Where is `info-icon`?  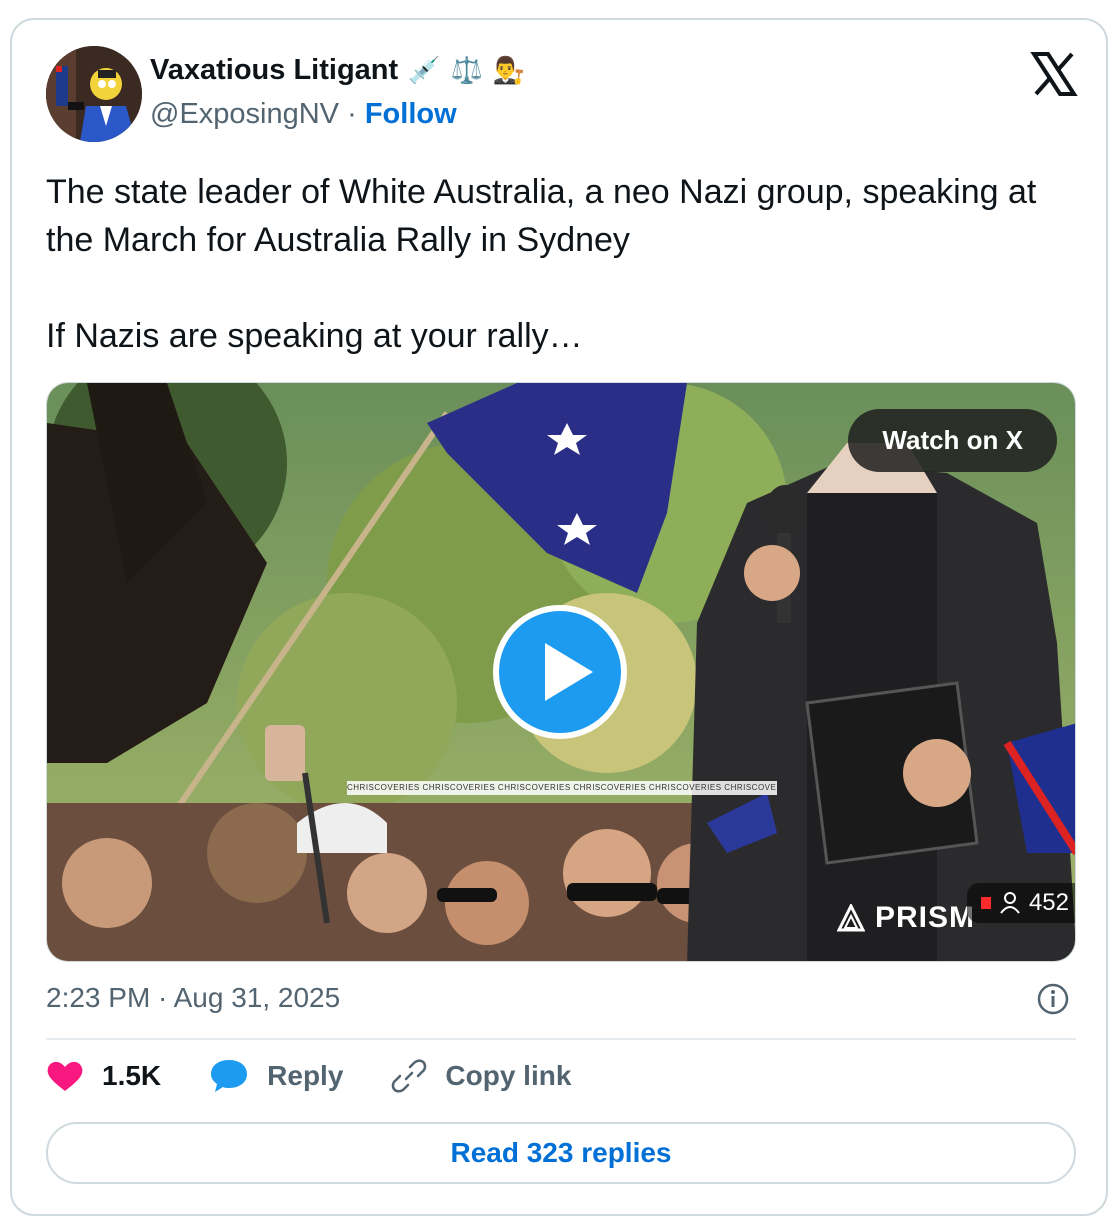 info-icon is located at coordinates (1053, 999).